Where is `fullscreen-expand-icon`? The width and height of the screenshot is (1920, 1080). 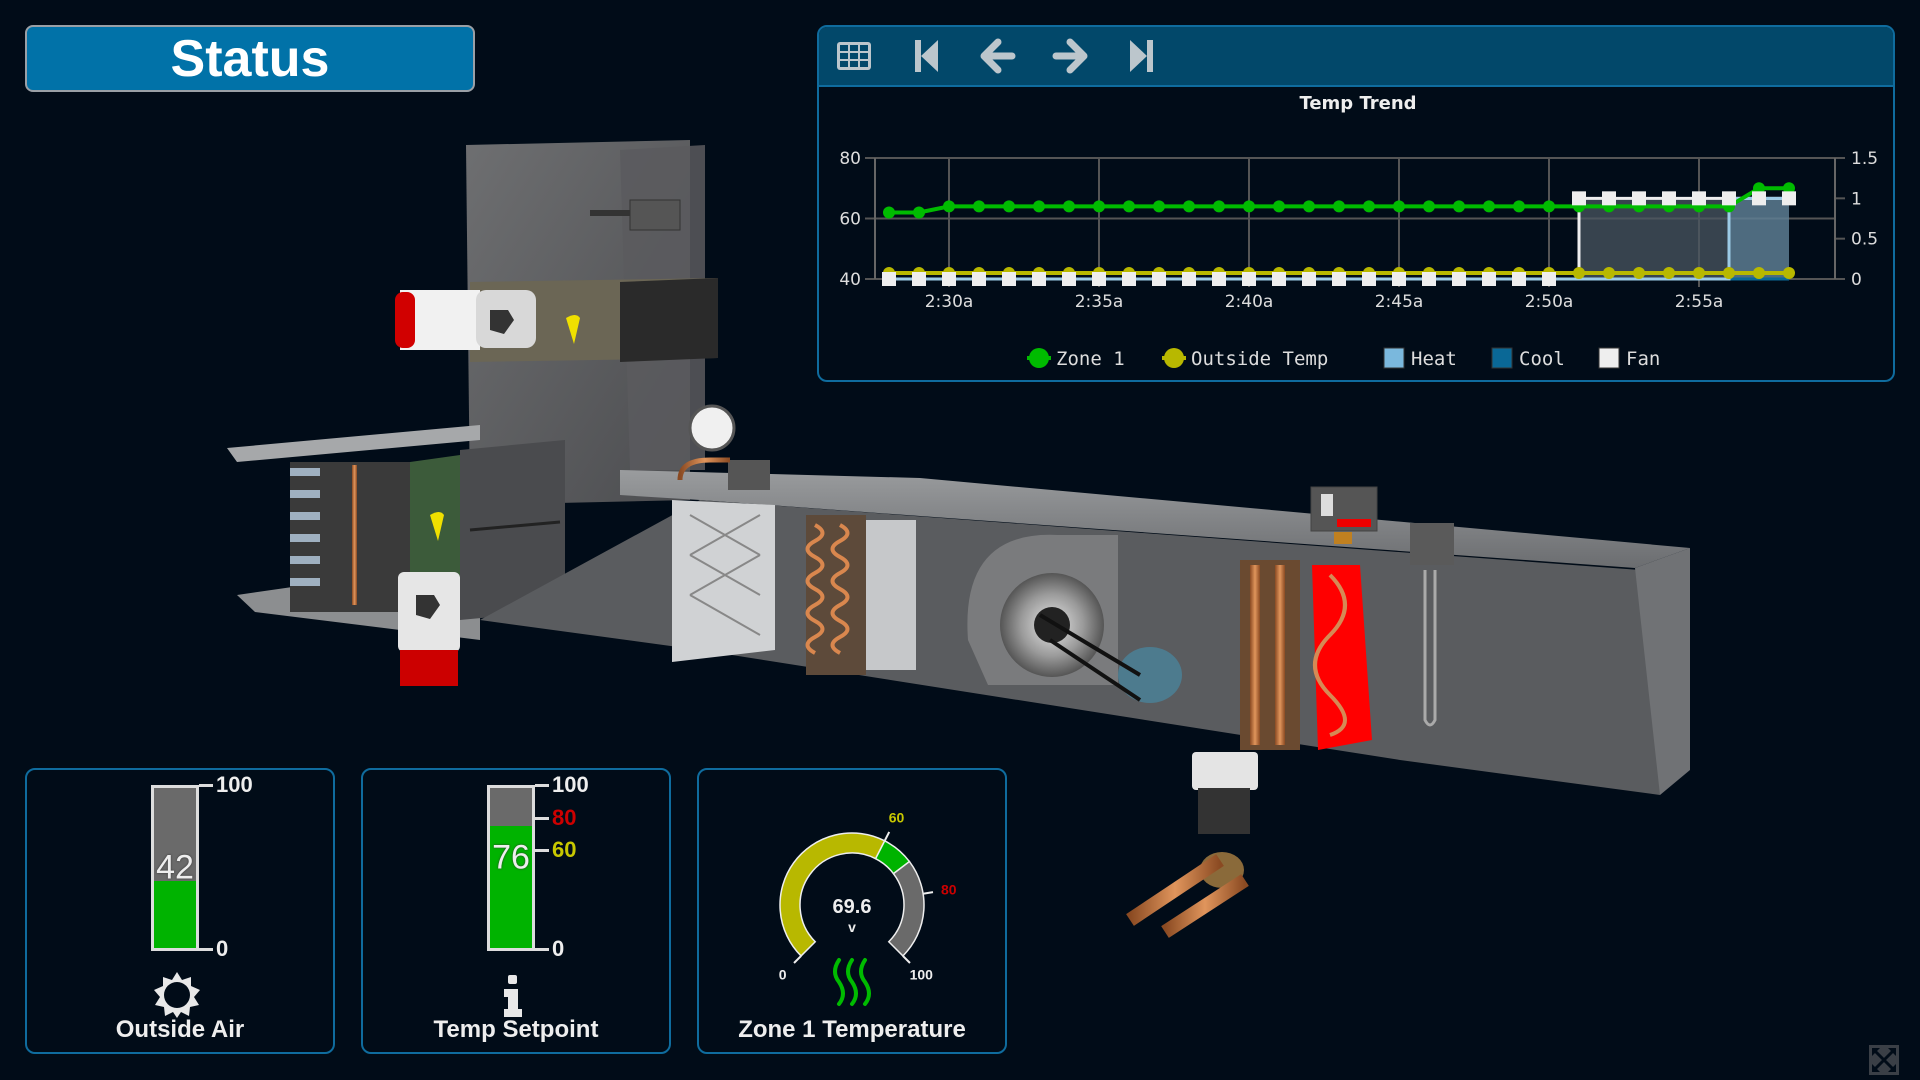
fullscreen-expand-icon is located at coordinates (1884, 1060).